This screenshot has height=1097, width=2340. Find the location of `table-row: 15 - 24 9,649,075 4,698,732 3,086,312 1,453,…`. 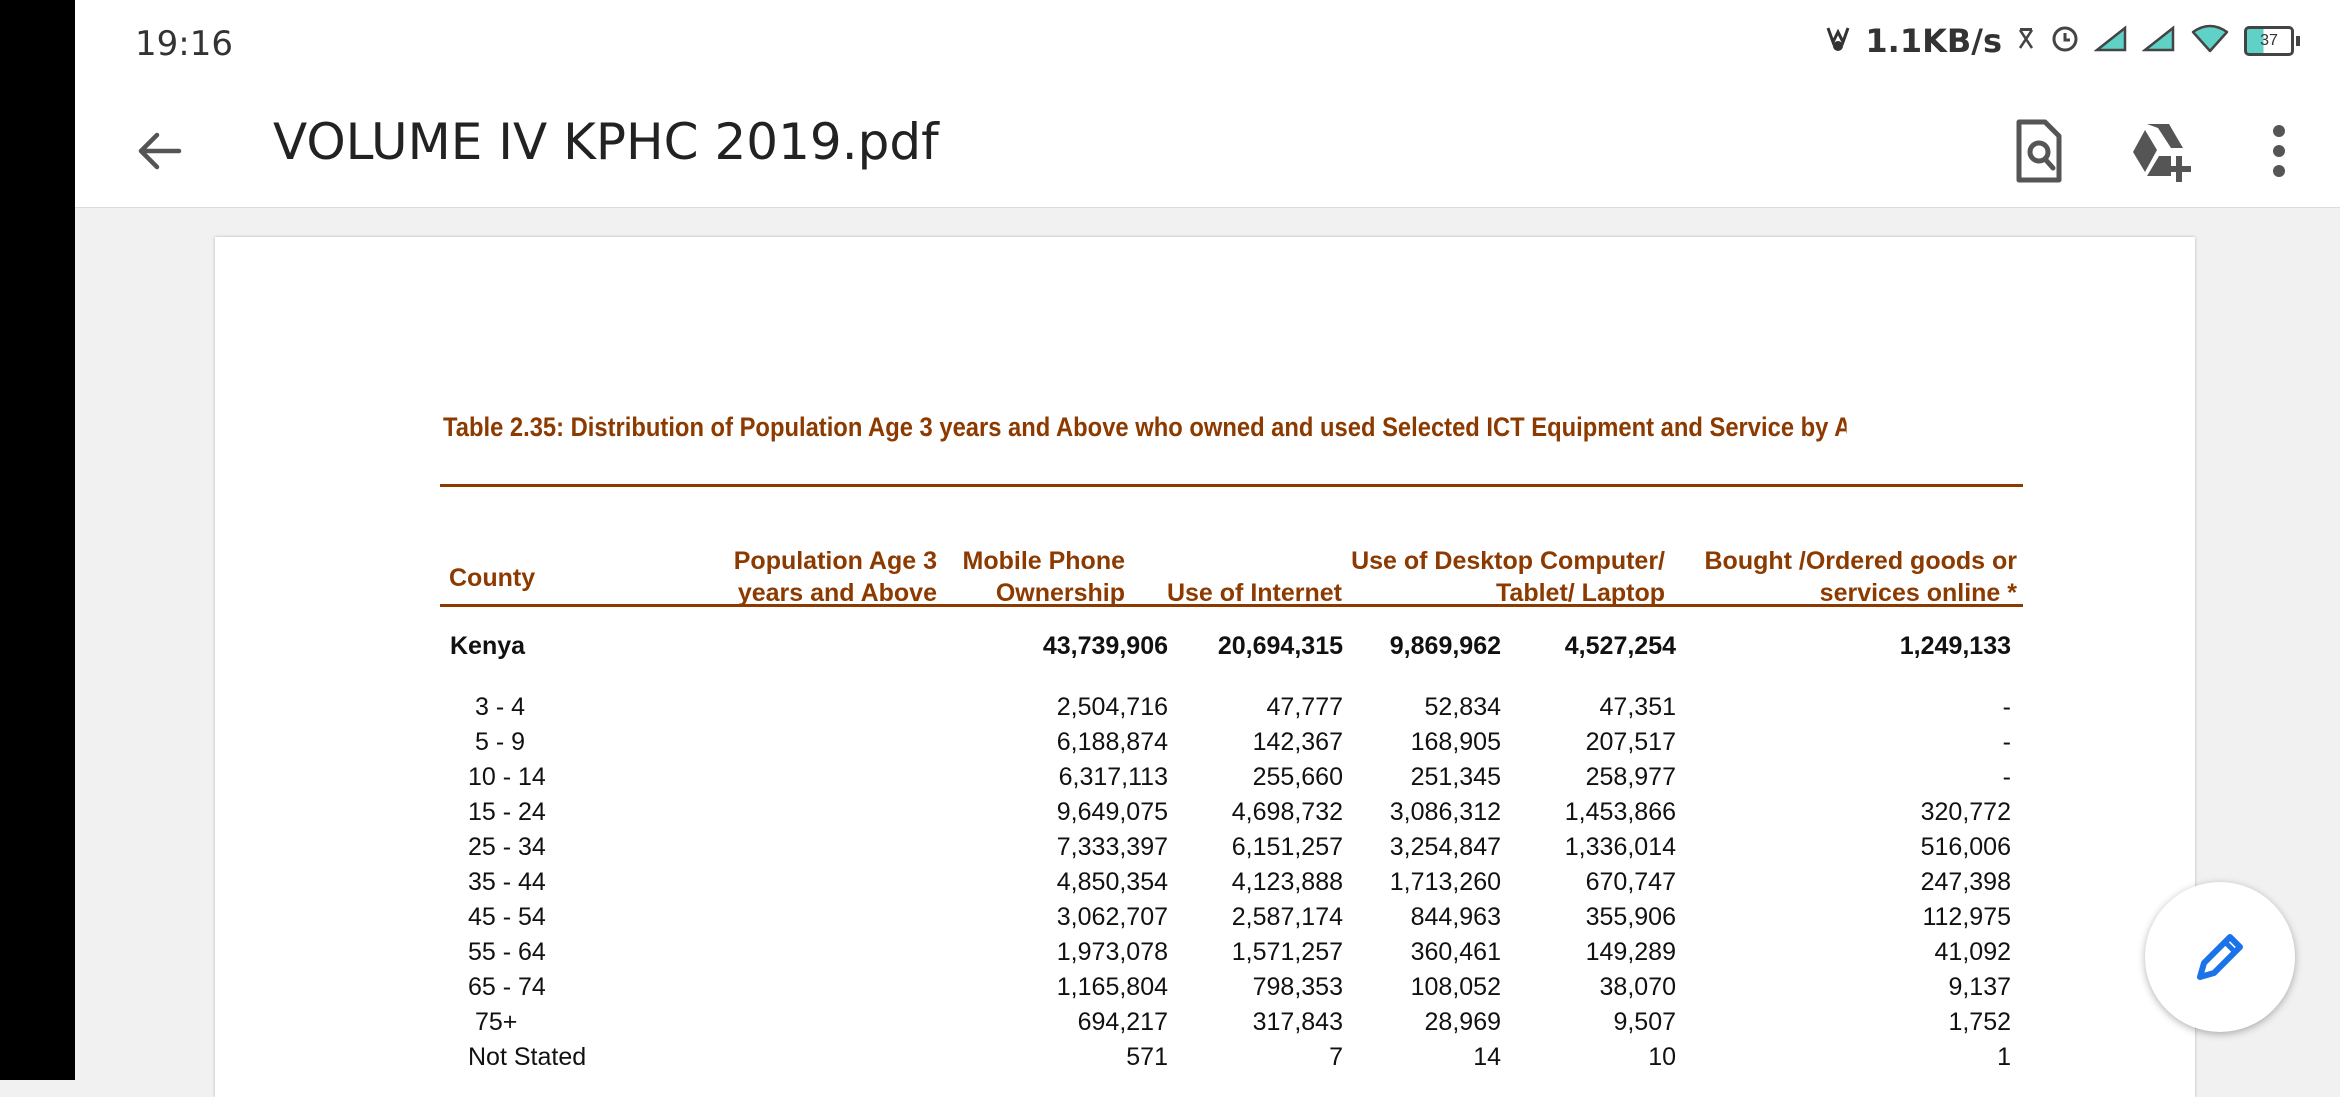

table-row: 15 - 24 9,649,075 4,698,732 3,086,312 1,453,… is located at coordinates (1231, 815).